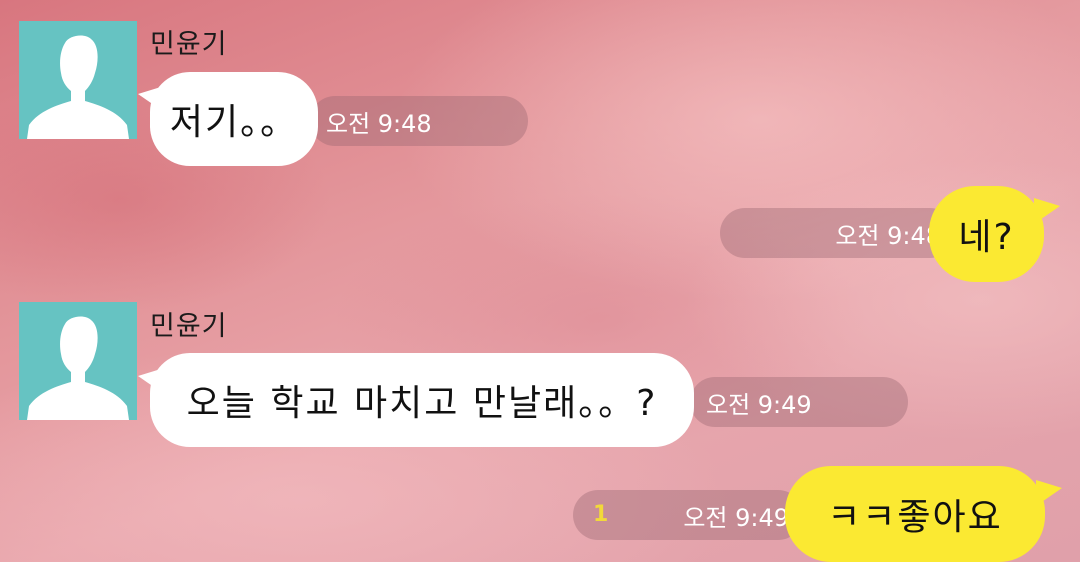 The height and width of the screenshot is (562, 1080). I want to click on message-bubble: 오늘 학교 마치고 만날래。。?, so click(422, 400).